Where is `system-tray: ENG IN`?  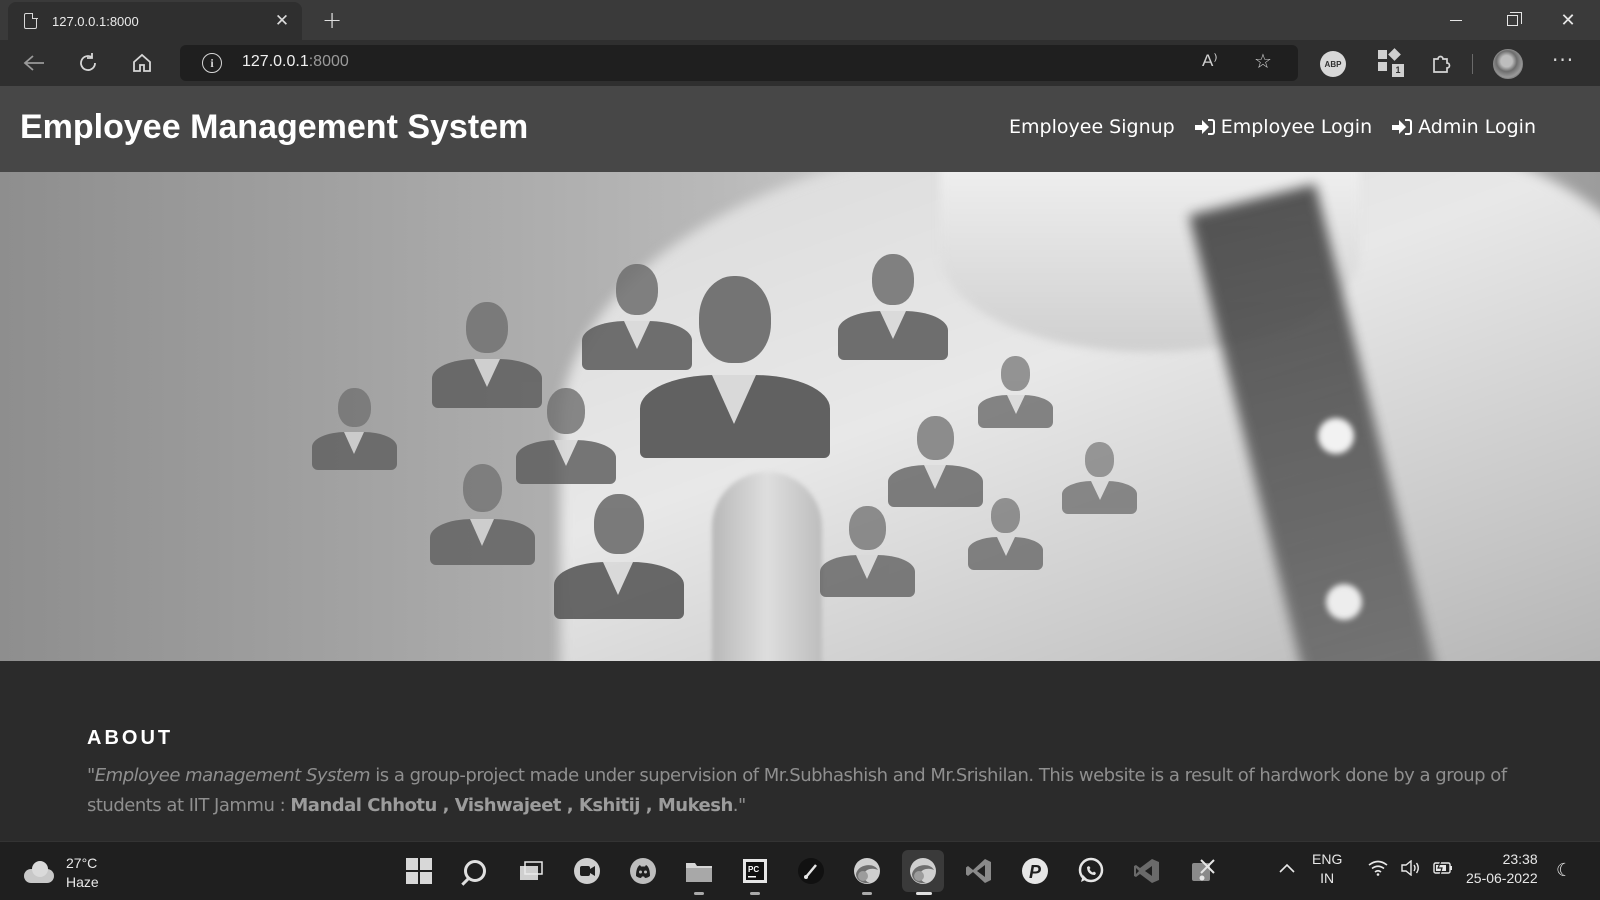 system-tray: ENG IN is located at coordinates (1366, 869).